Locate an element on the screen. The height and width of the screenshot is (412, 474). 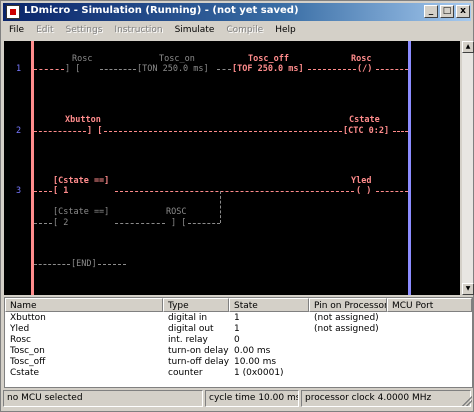
cell-name: Rosc is located at coordinates (20, 340).